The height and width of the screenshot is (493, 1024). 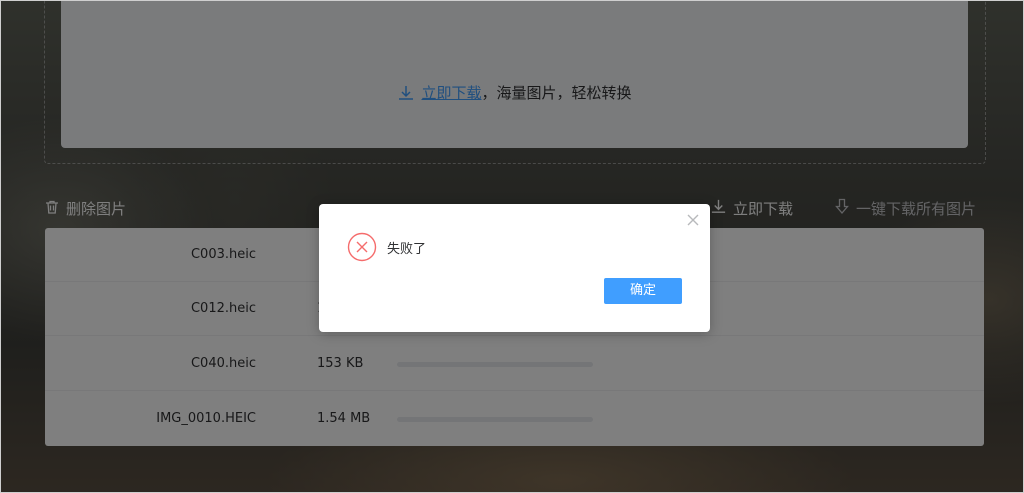 I want to click on close-icon, so click(x=693, y=219).